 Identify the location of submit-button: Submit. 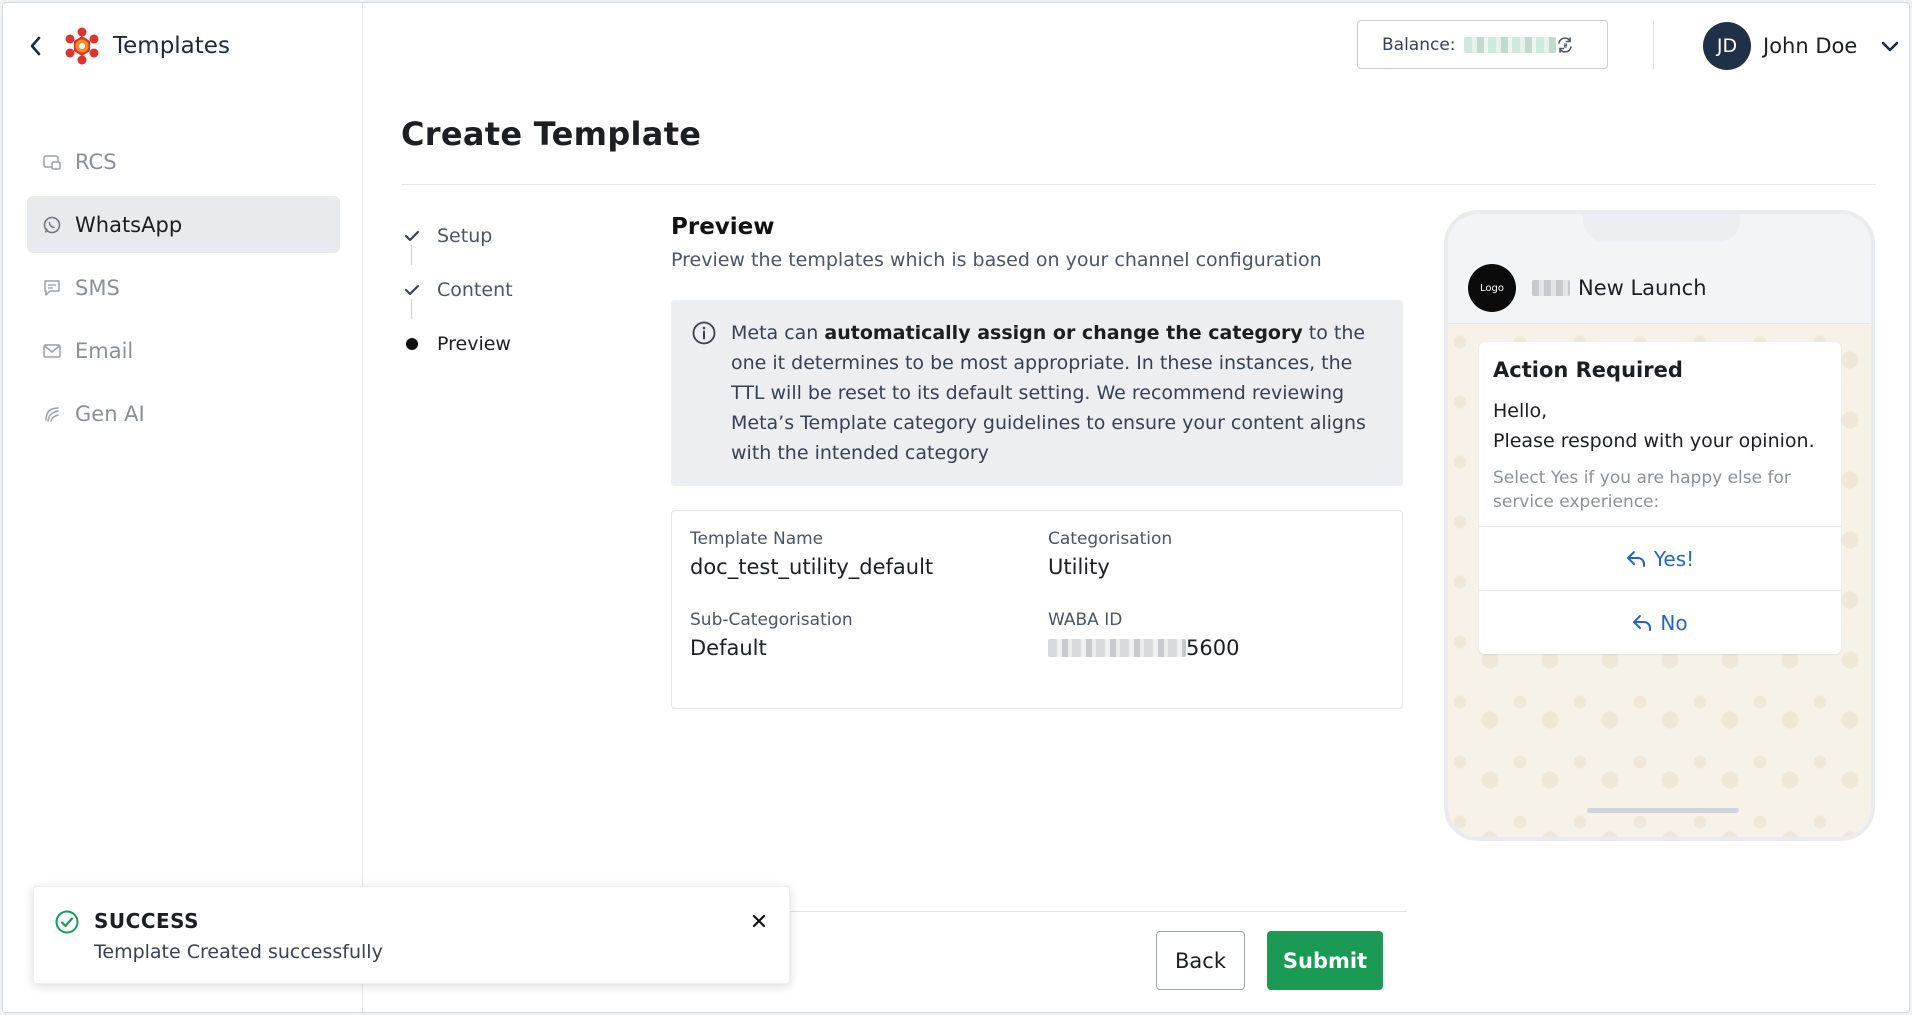
(1325, 960).